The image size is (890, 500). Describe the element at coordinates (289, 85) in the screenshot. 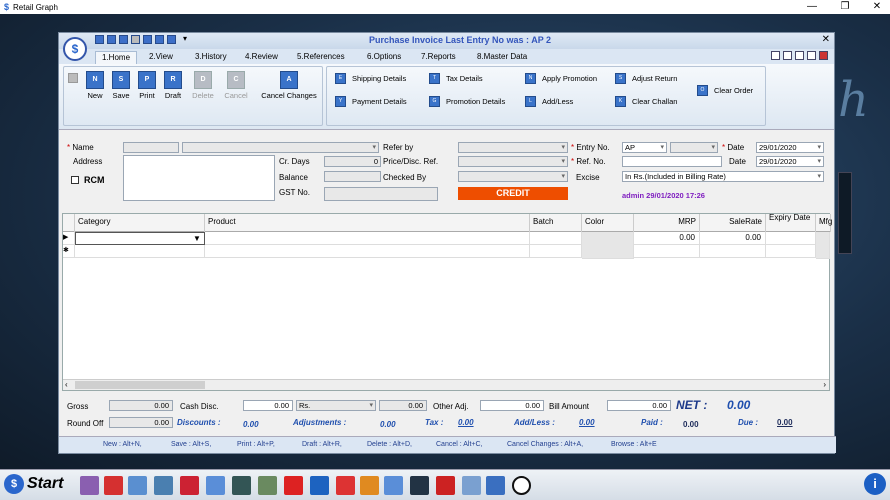

I see `cancel-changes-button: A Cancel Changes` at that location.